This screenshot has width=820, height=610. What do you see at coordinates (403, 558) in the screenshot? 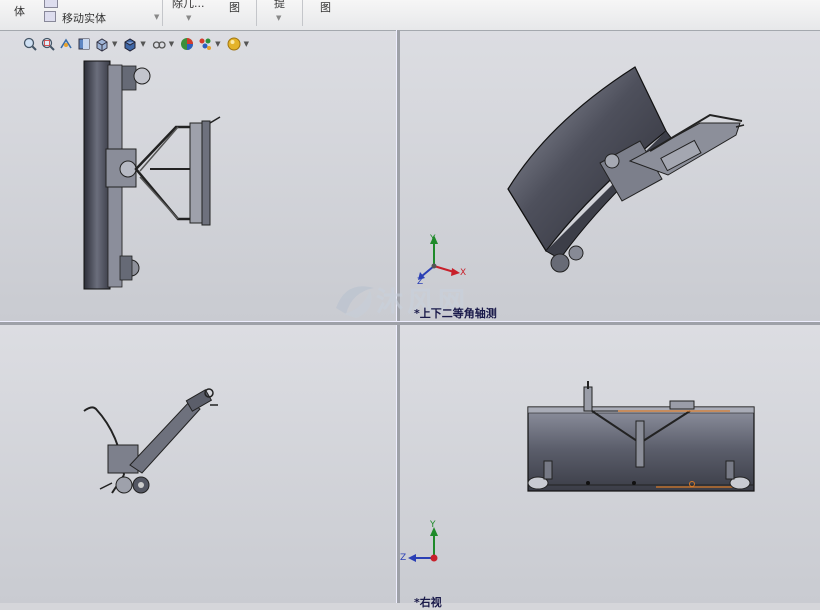
I see `axis-z-label: Z` at bounding box center [403, 558].